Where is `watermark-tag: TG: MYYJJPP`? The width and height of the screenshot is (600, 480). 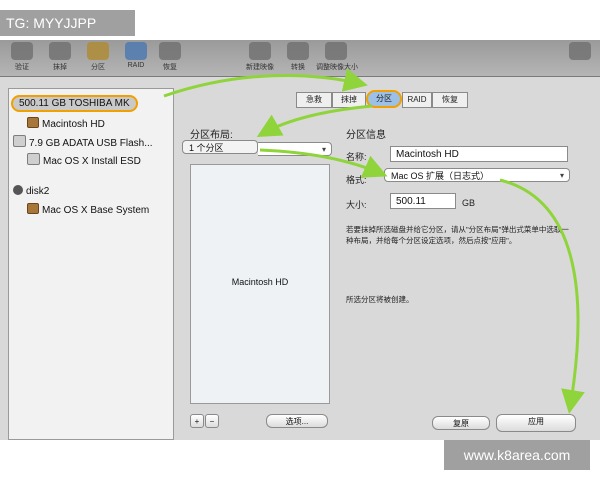
watermark-tag: TG: MYYJJPP is located at coordinates (67, 23).